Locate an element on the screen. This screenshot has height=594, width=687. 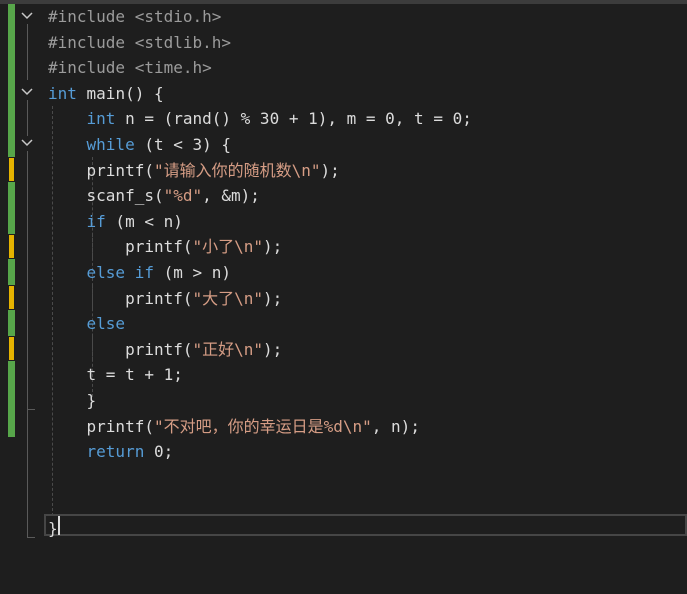
code-token-plain: 0; is located at coordinates (159, 452).